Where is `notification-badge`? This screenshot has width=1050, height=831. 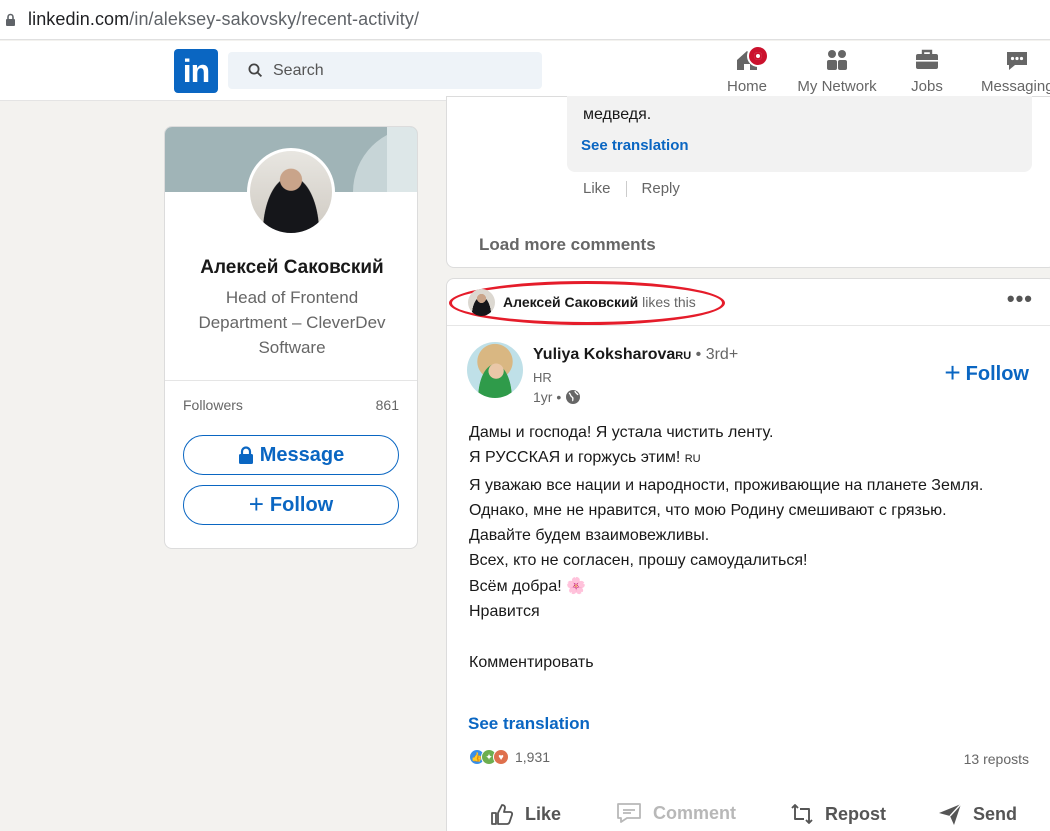 notification-badge is located at coordinates (758, 56).